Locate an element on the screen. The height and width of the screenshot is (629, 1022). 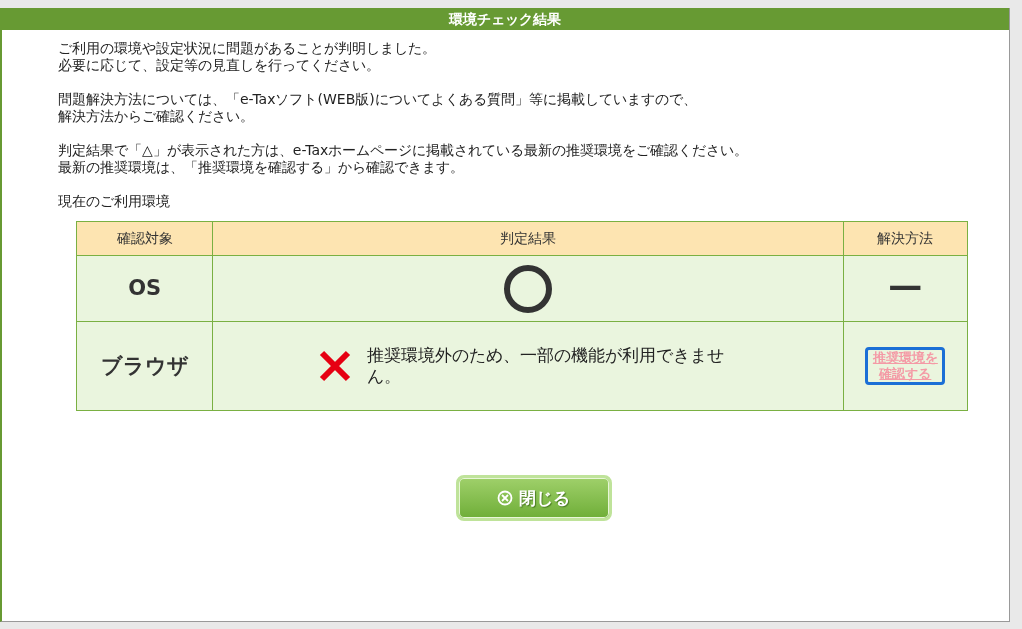
section-title: 現在のご利用環境 is located at coordinates (114, 201).